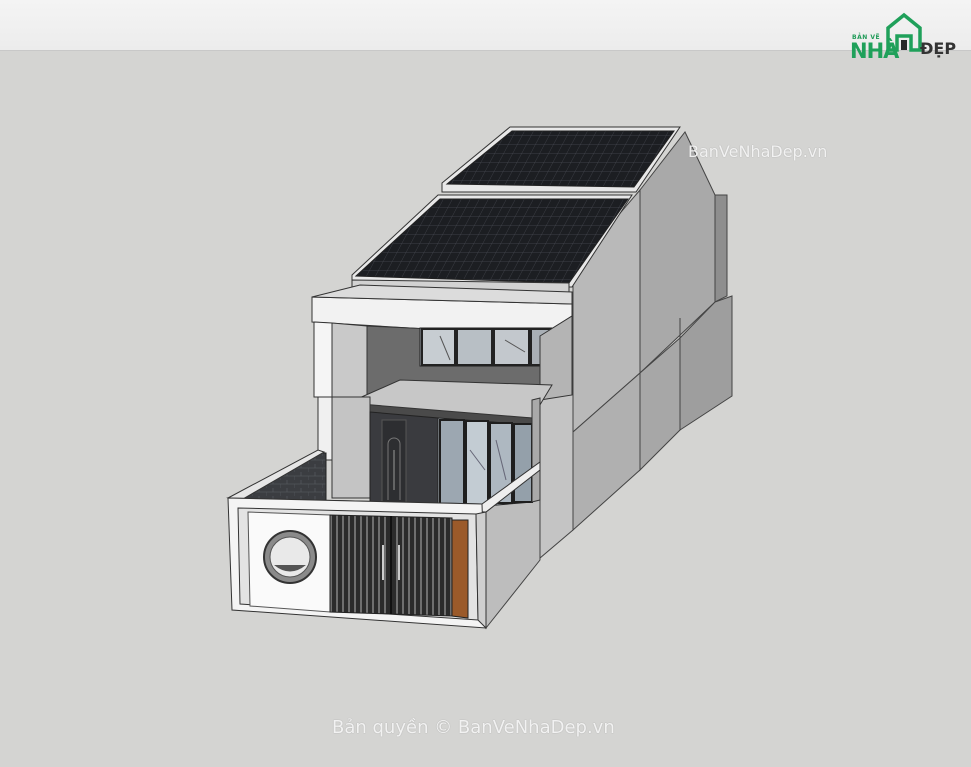  What do you see at coordinates (473, 727) in the screenshot?
I see `watermark-bottom: Bản quyền © BanVeNhaDep.vn` at bounding box center [473, 727].